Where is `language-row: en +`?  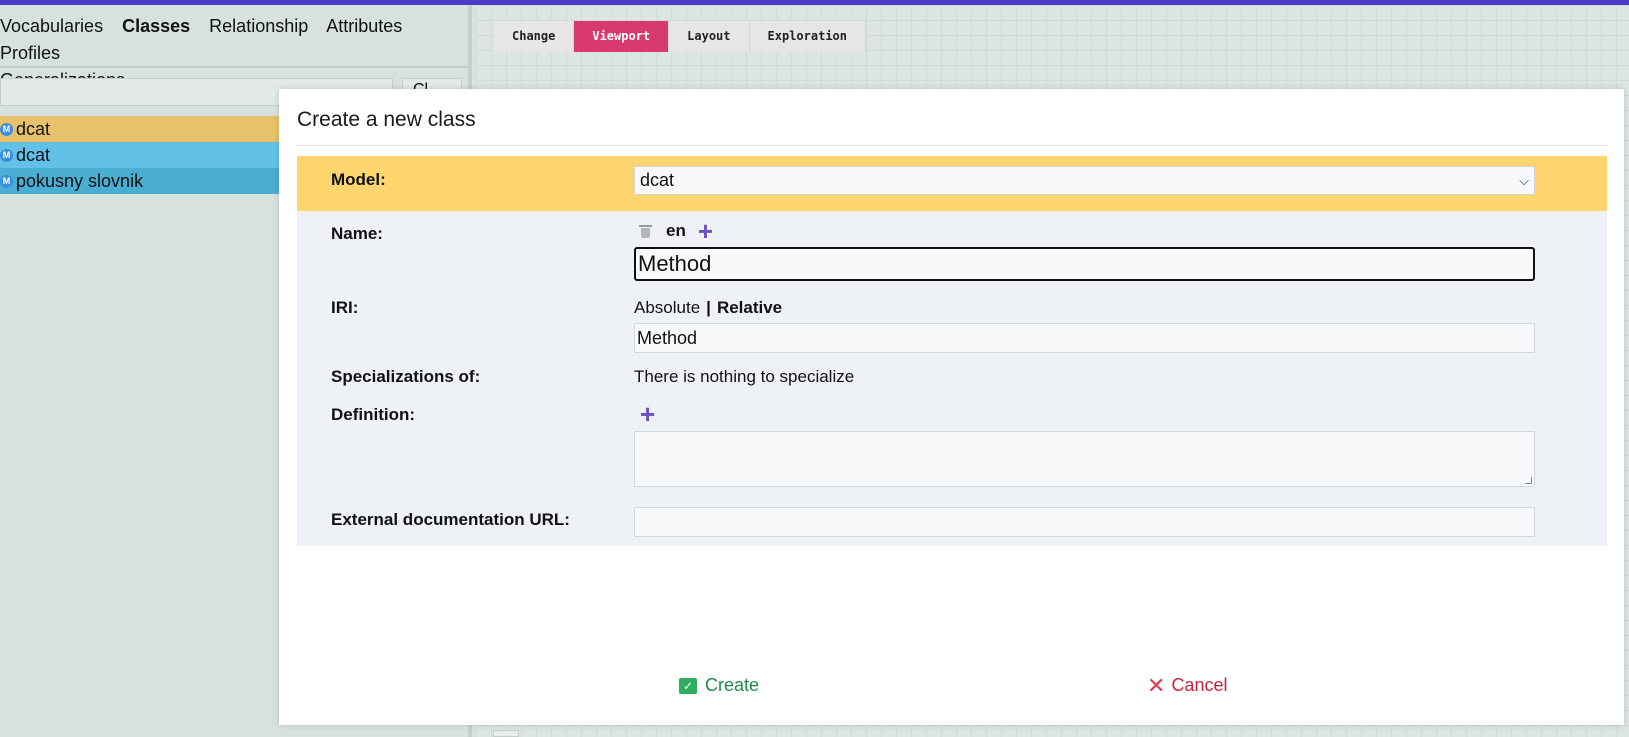
language-row: en + is located at coordinates (673, 231).